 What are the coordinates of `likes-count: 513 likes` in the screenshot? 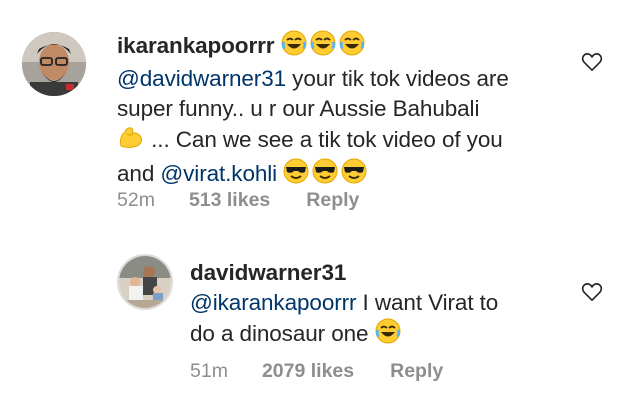 It's located at (229, 200).